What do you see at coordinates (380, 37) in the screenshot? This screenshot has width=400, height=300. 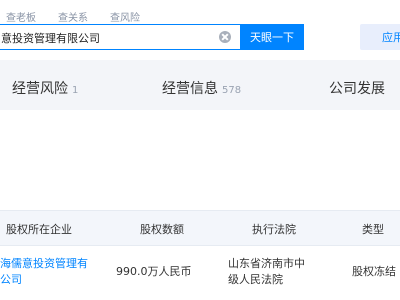 I see `app-button: 应用` at bounding box center [380, 37].